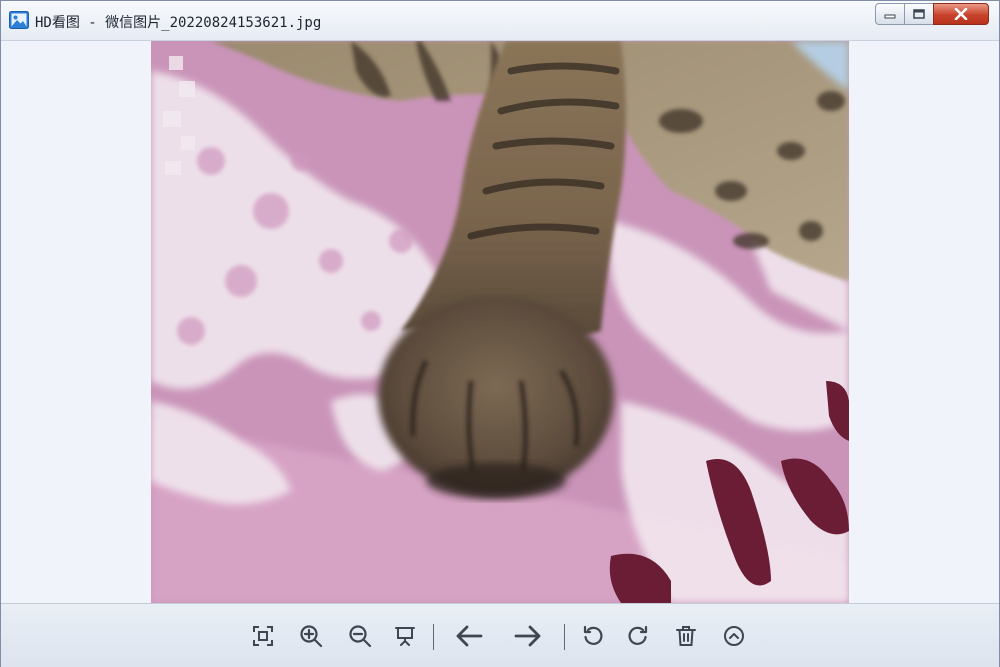 The height and width of the screenshot is (667, 1000). I want to click on rotate-right-button, so click(638, 636).